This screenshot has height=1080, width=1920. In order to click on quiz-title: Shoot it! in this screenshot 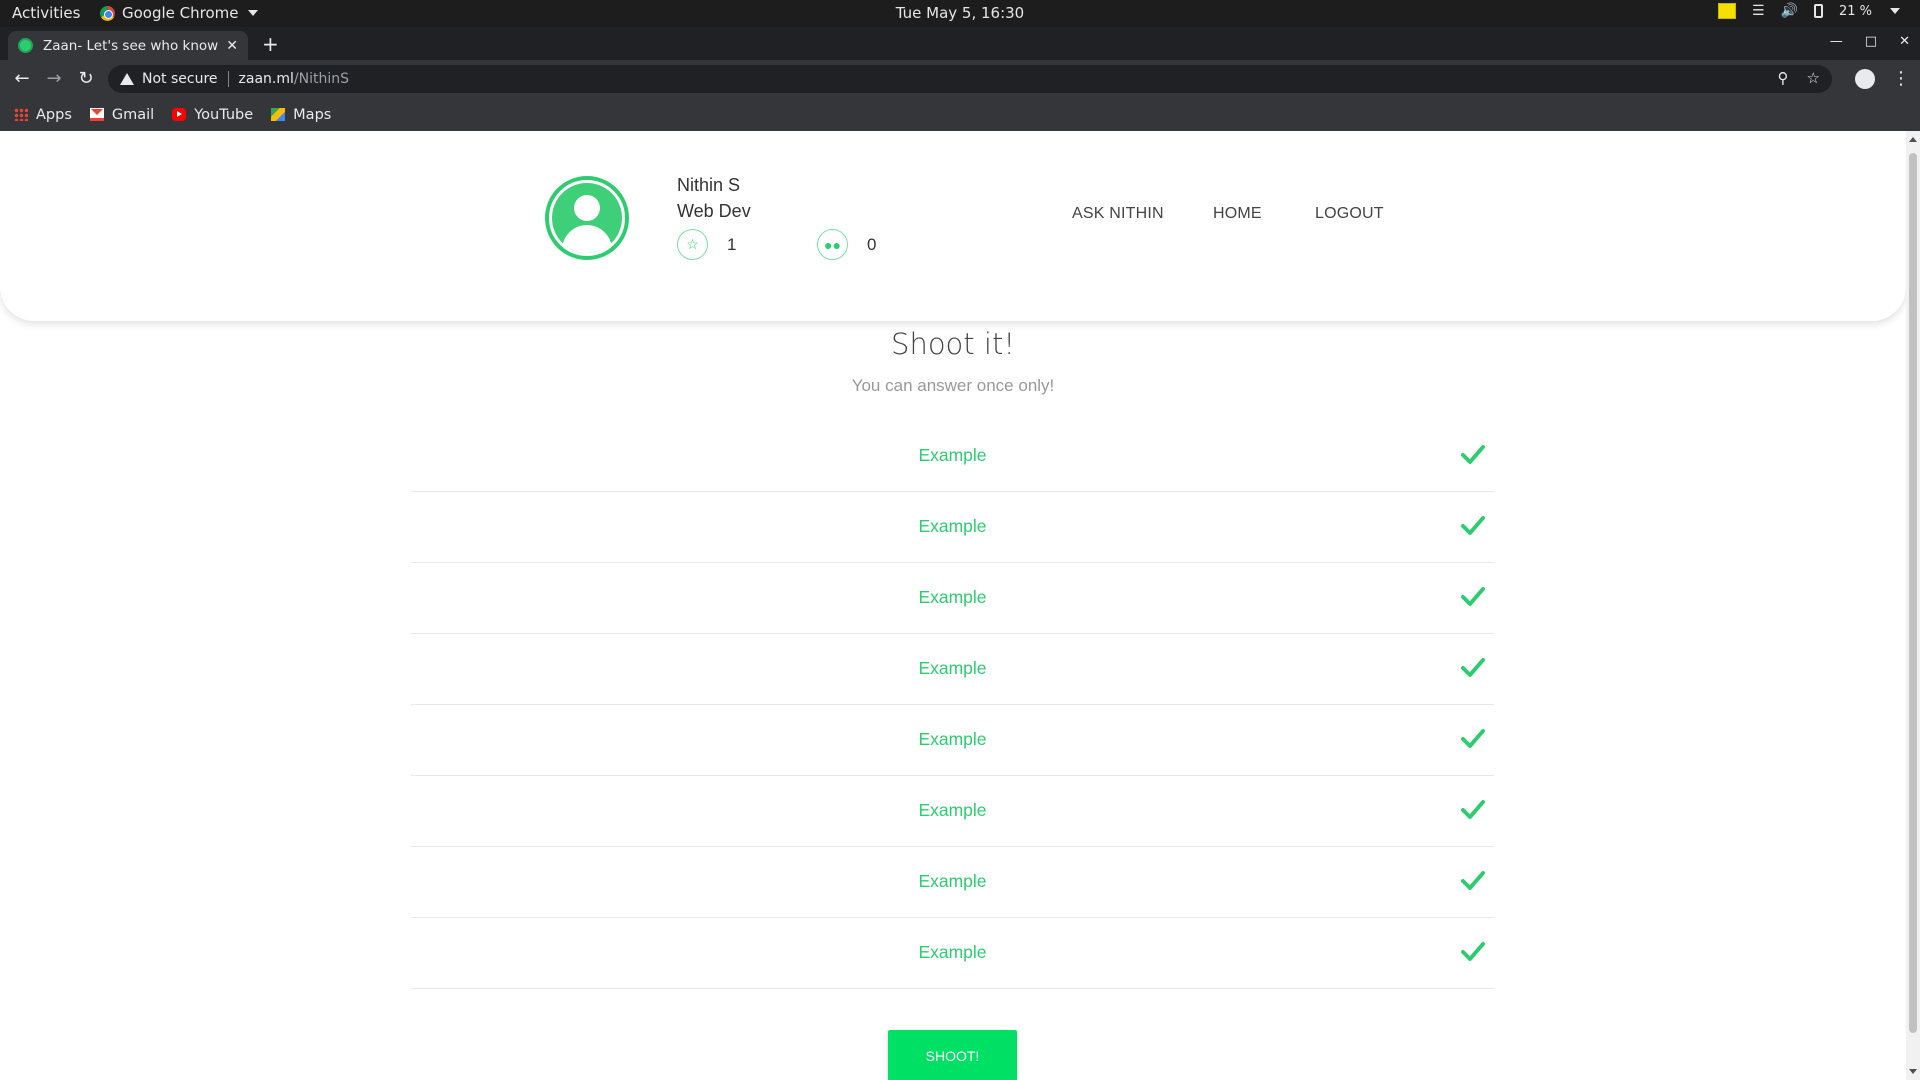, I will do `click(953, 344)`.